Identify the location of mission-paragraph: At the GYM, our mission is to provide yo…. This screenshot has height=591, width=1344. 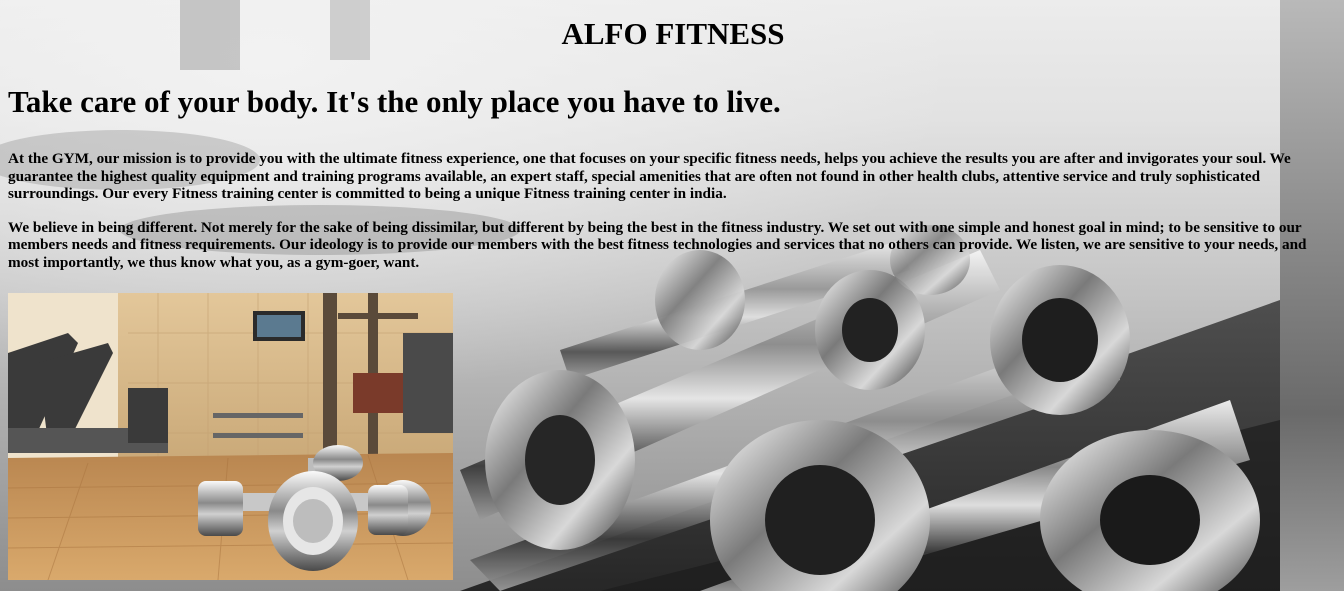
(649, 176).